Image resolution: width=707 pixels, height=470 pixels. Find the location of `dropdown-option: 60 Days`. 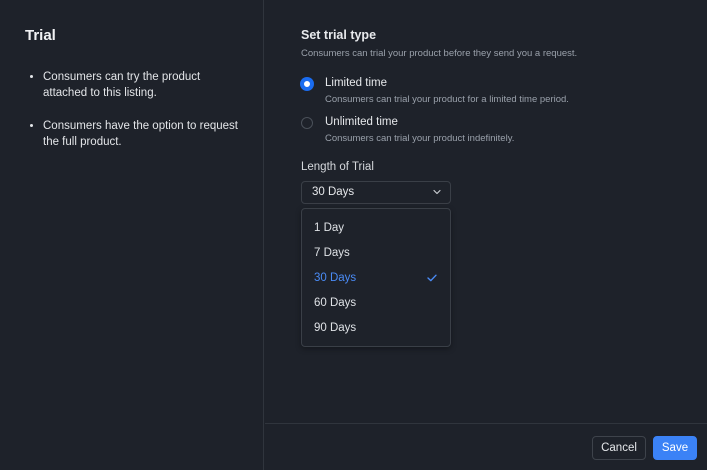

dropdown-option: 60 Days is located at coordinates (376, 303).